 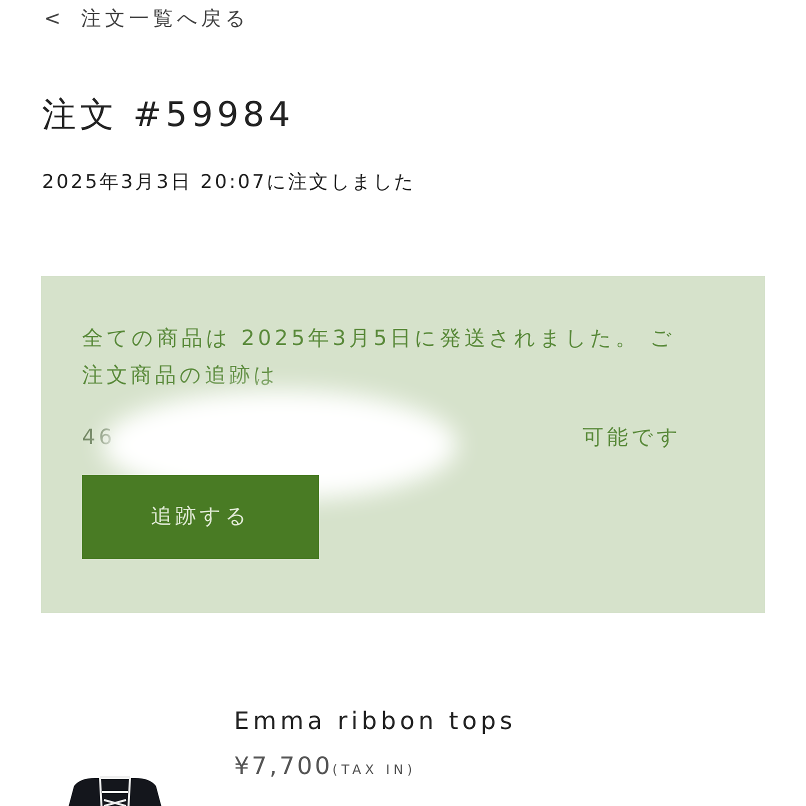 I want to click on tracking-availability: 可能です, so click(x=632, y=437).